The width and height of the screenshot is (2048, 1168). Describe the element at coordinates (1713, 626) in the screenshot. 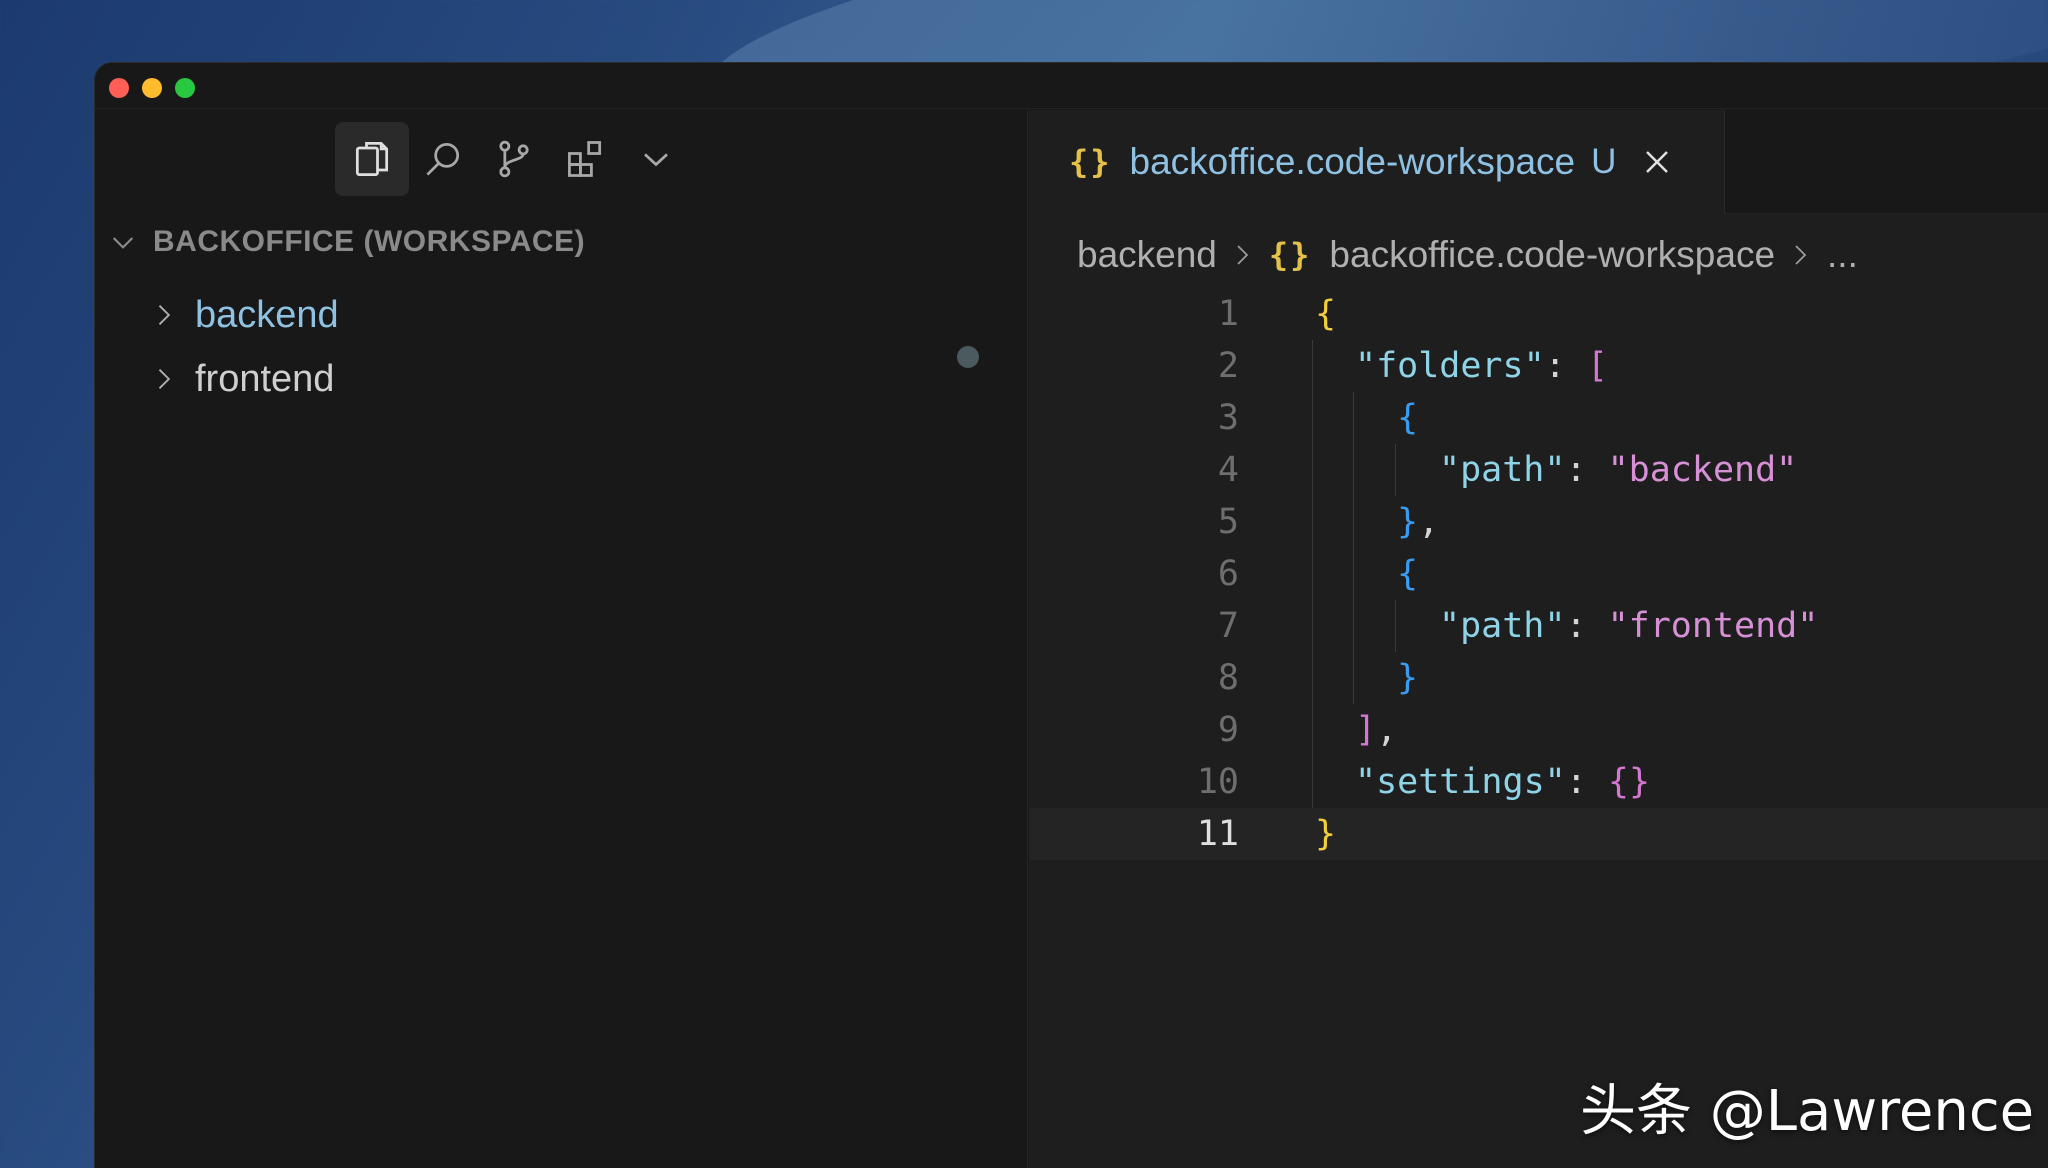

I see `code-token: "frontend"` at that location.